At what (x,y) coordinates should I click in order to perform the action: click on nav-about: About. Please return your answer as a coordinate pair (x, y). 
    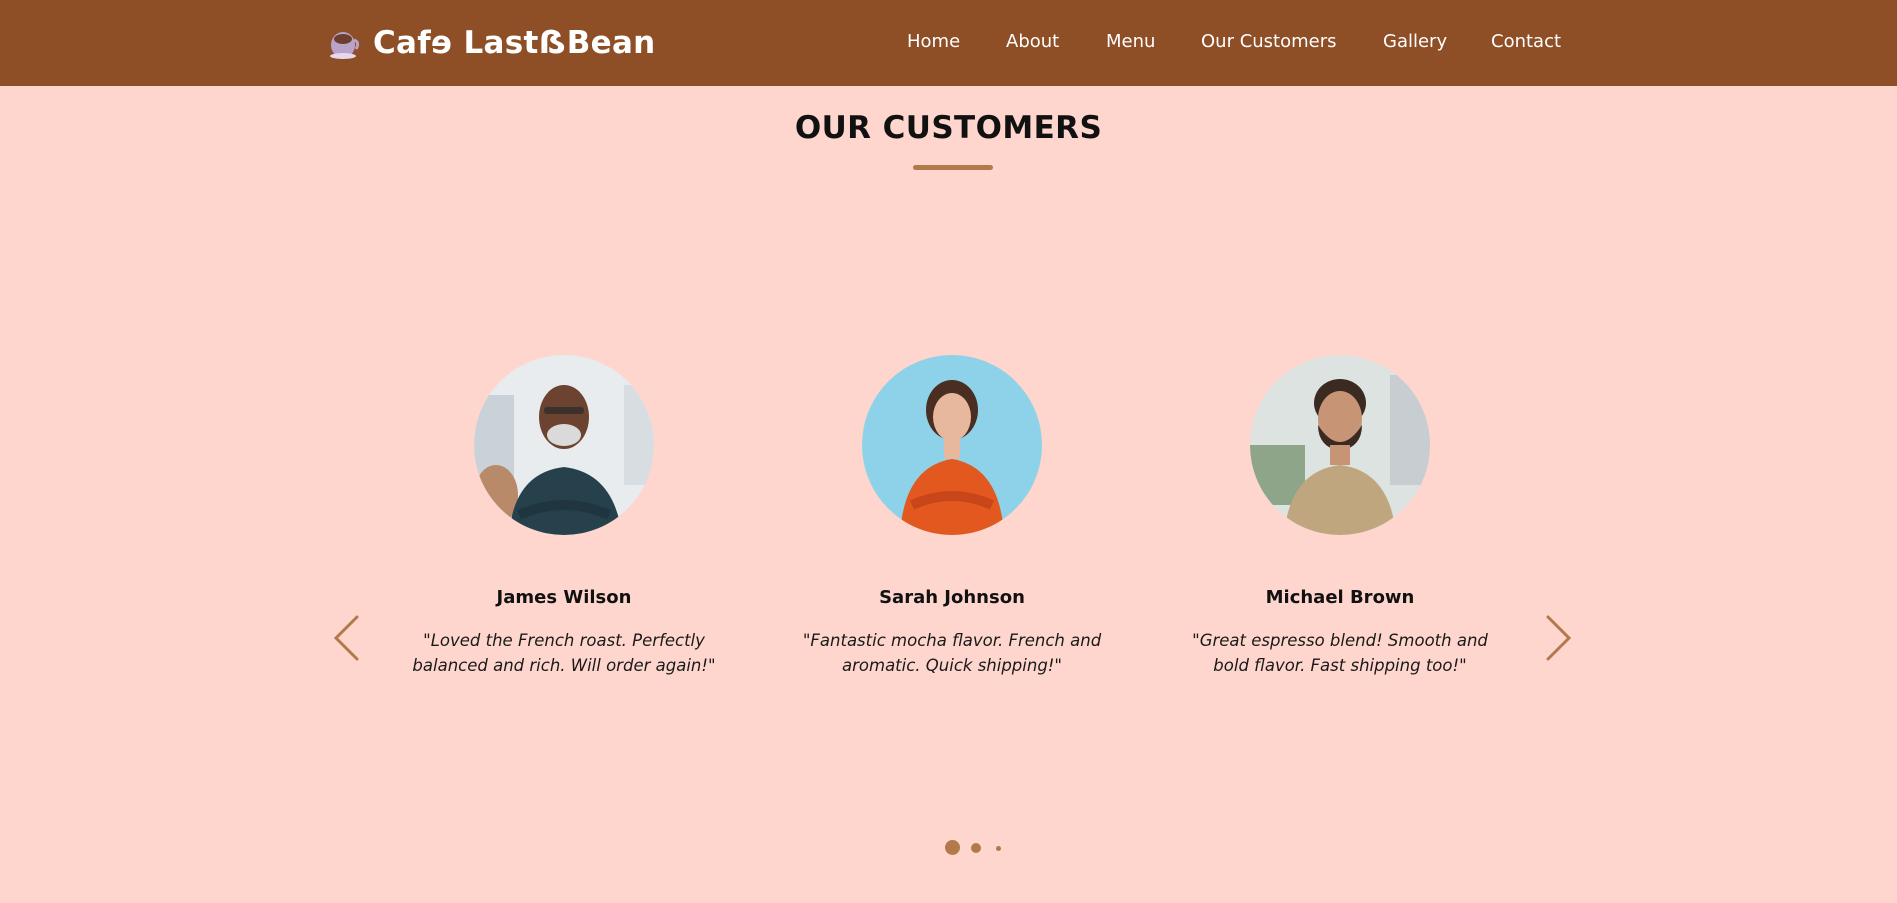
    Looking at the image, I should click on (1032, 41).